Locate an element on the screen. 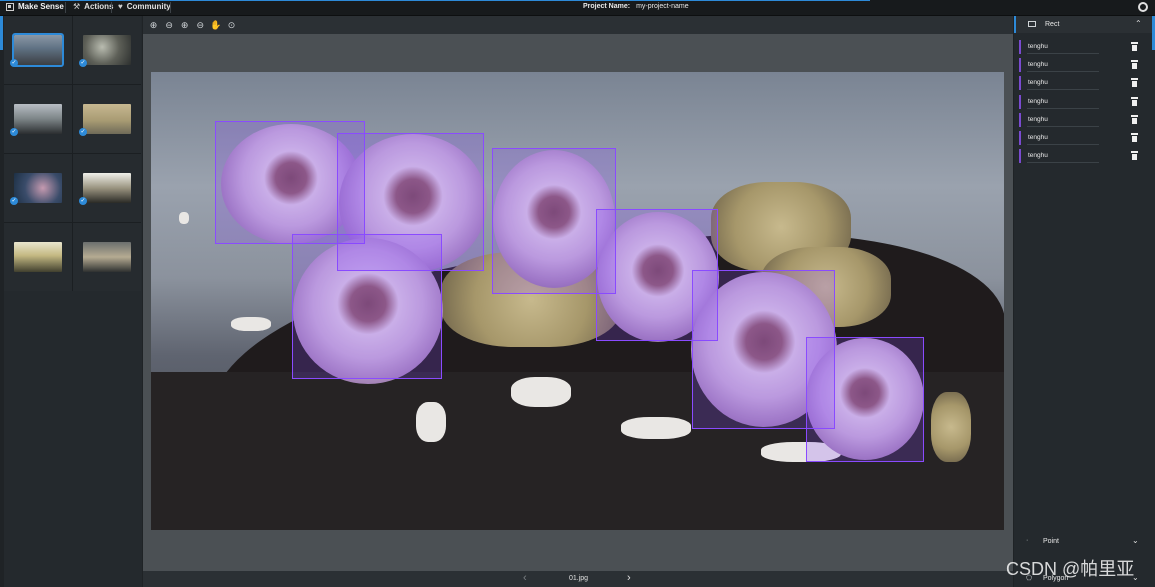 This screenshot has width=1155, height=587. project-name-label: Project Name: is located at coordinates (607, 6).